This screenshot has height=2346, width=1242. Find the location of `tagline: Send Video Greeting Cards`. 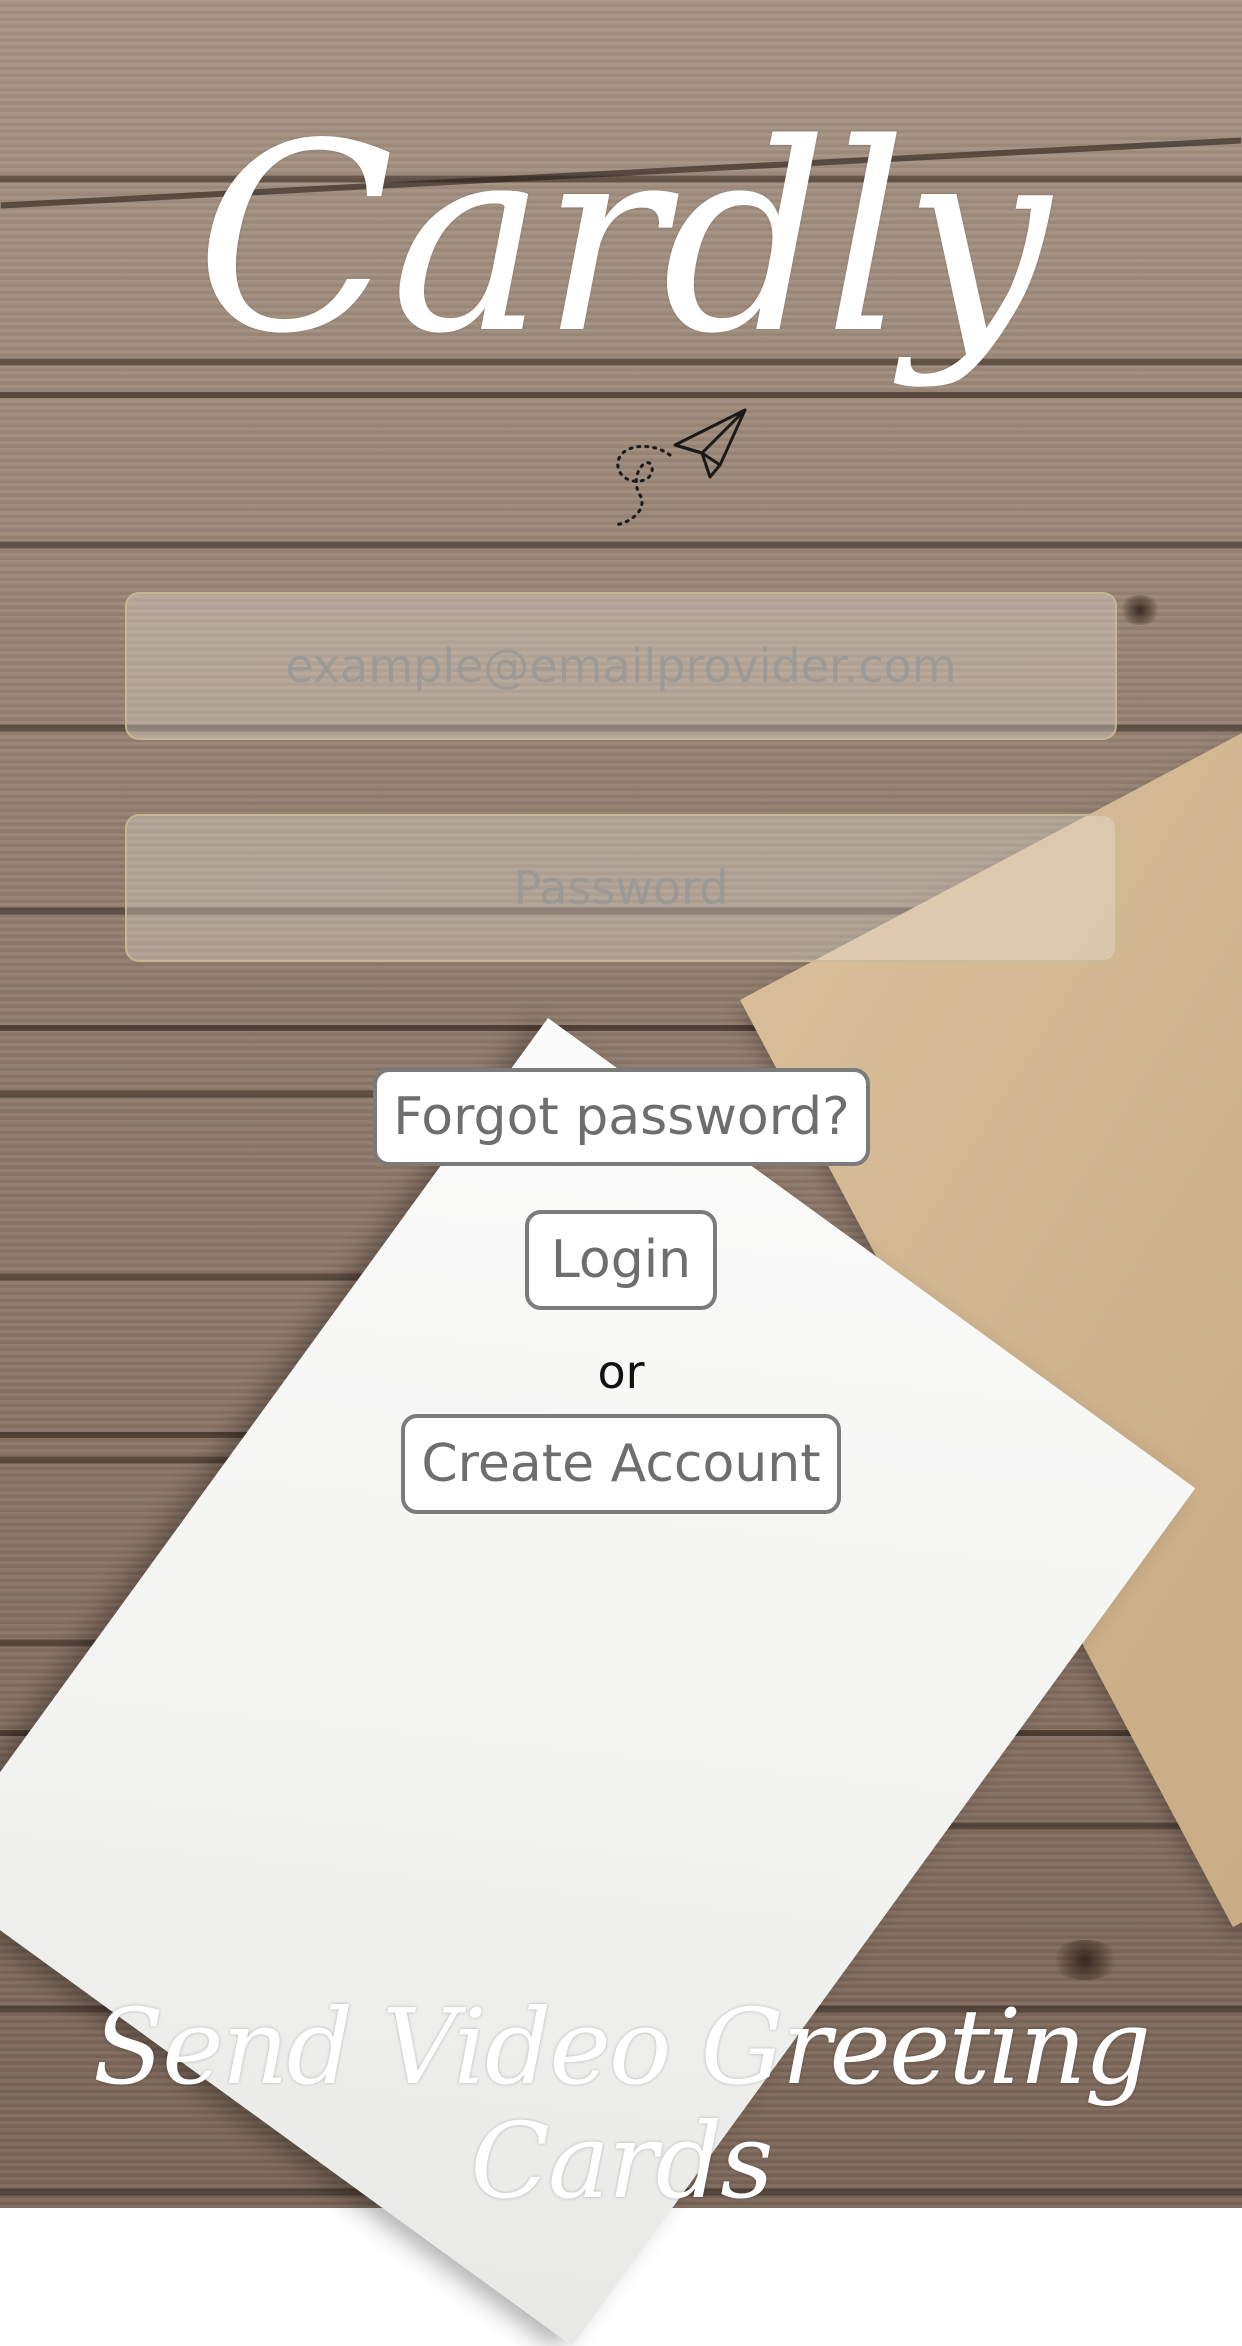

tagline: Send Video Greeting Cards is located at coordinates (621, 2104).